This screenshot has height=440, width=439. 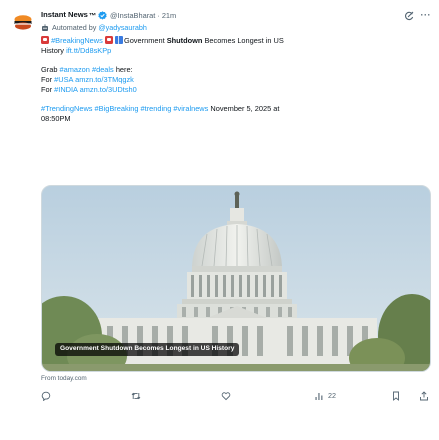 What do you see at coordinates (418, 15) in the screenshot?
I see `header-actions: ···` at bounding box center [418, 15].